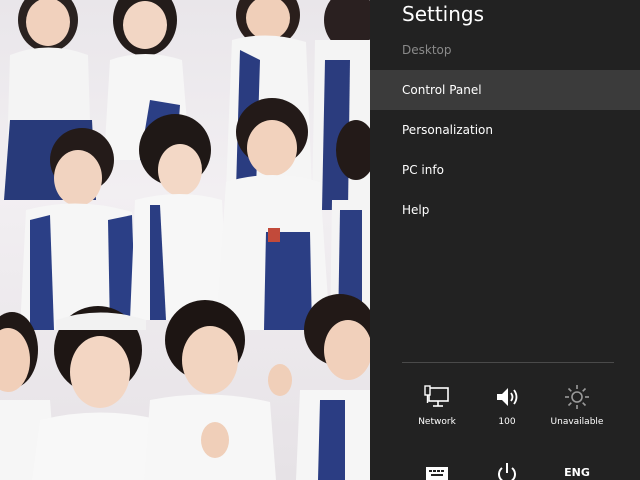  What do you see at coordinates (427, 50) in the screenshot?
I see `panel-subtitle: Desktop` at bounding box center [427, 50].